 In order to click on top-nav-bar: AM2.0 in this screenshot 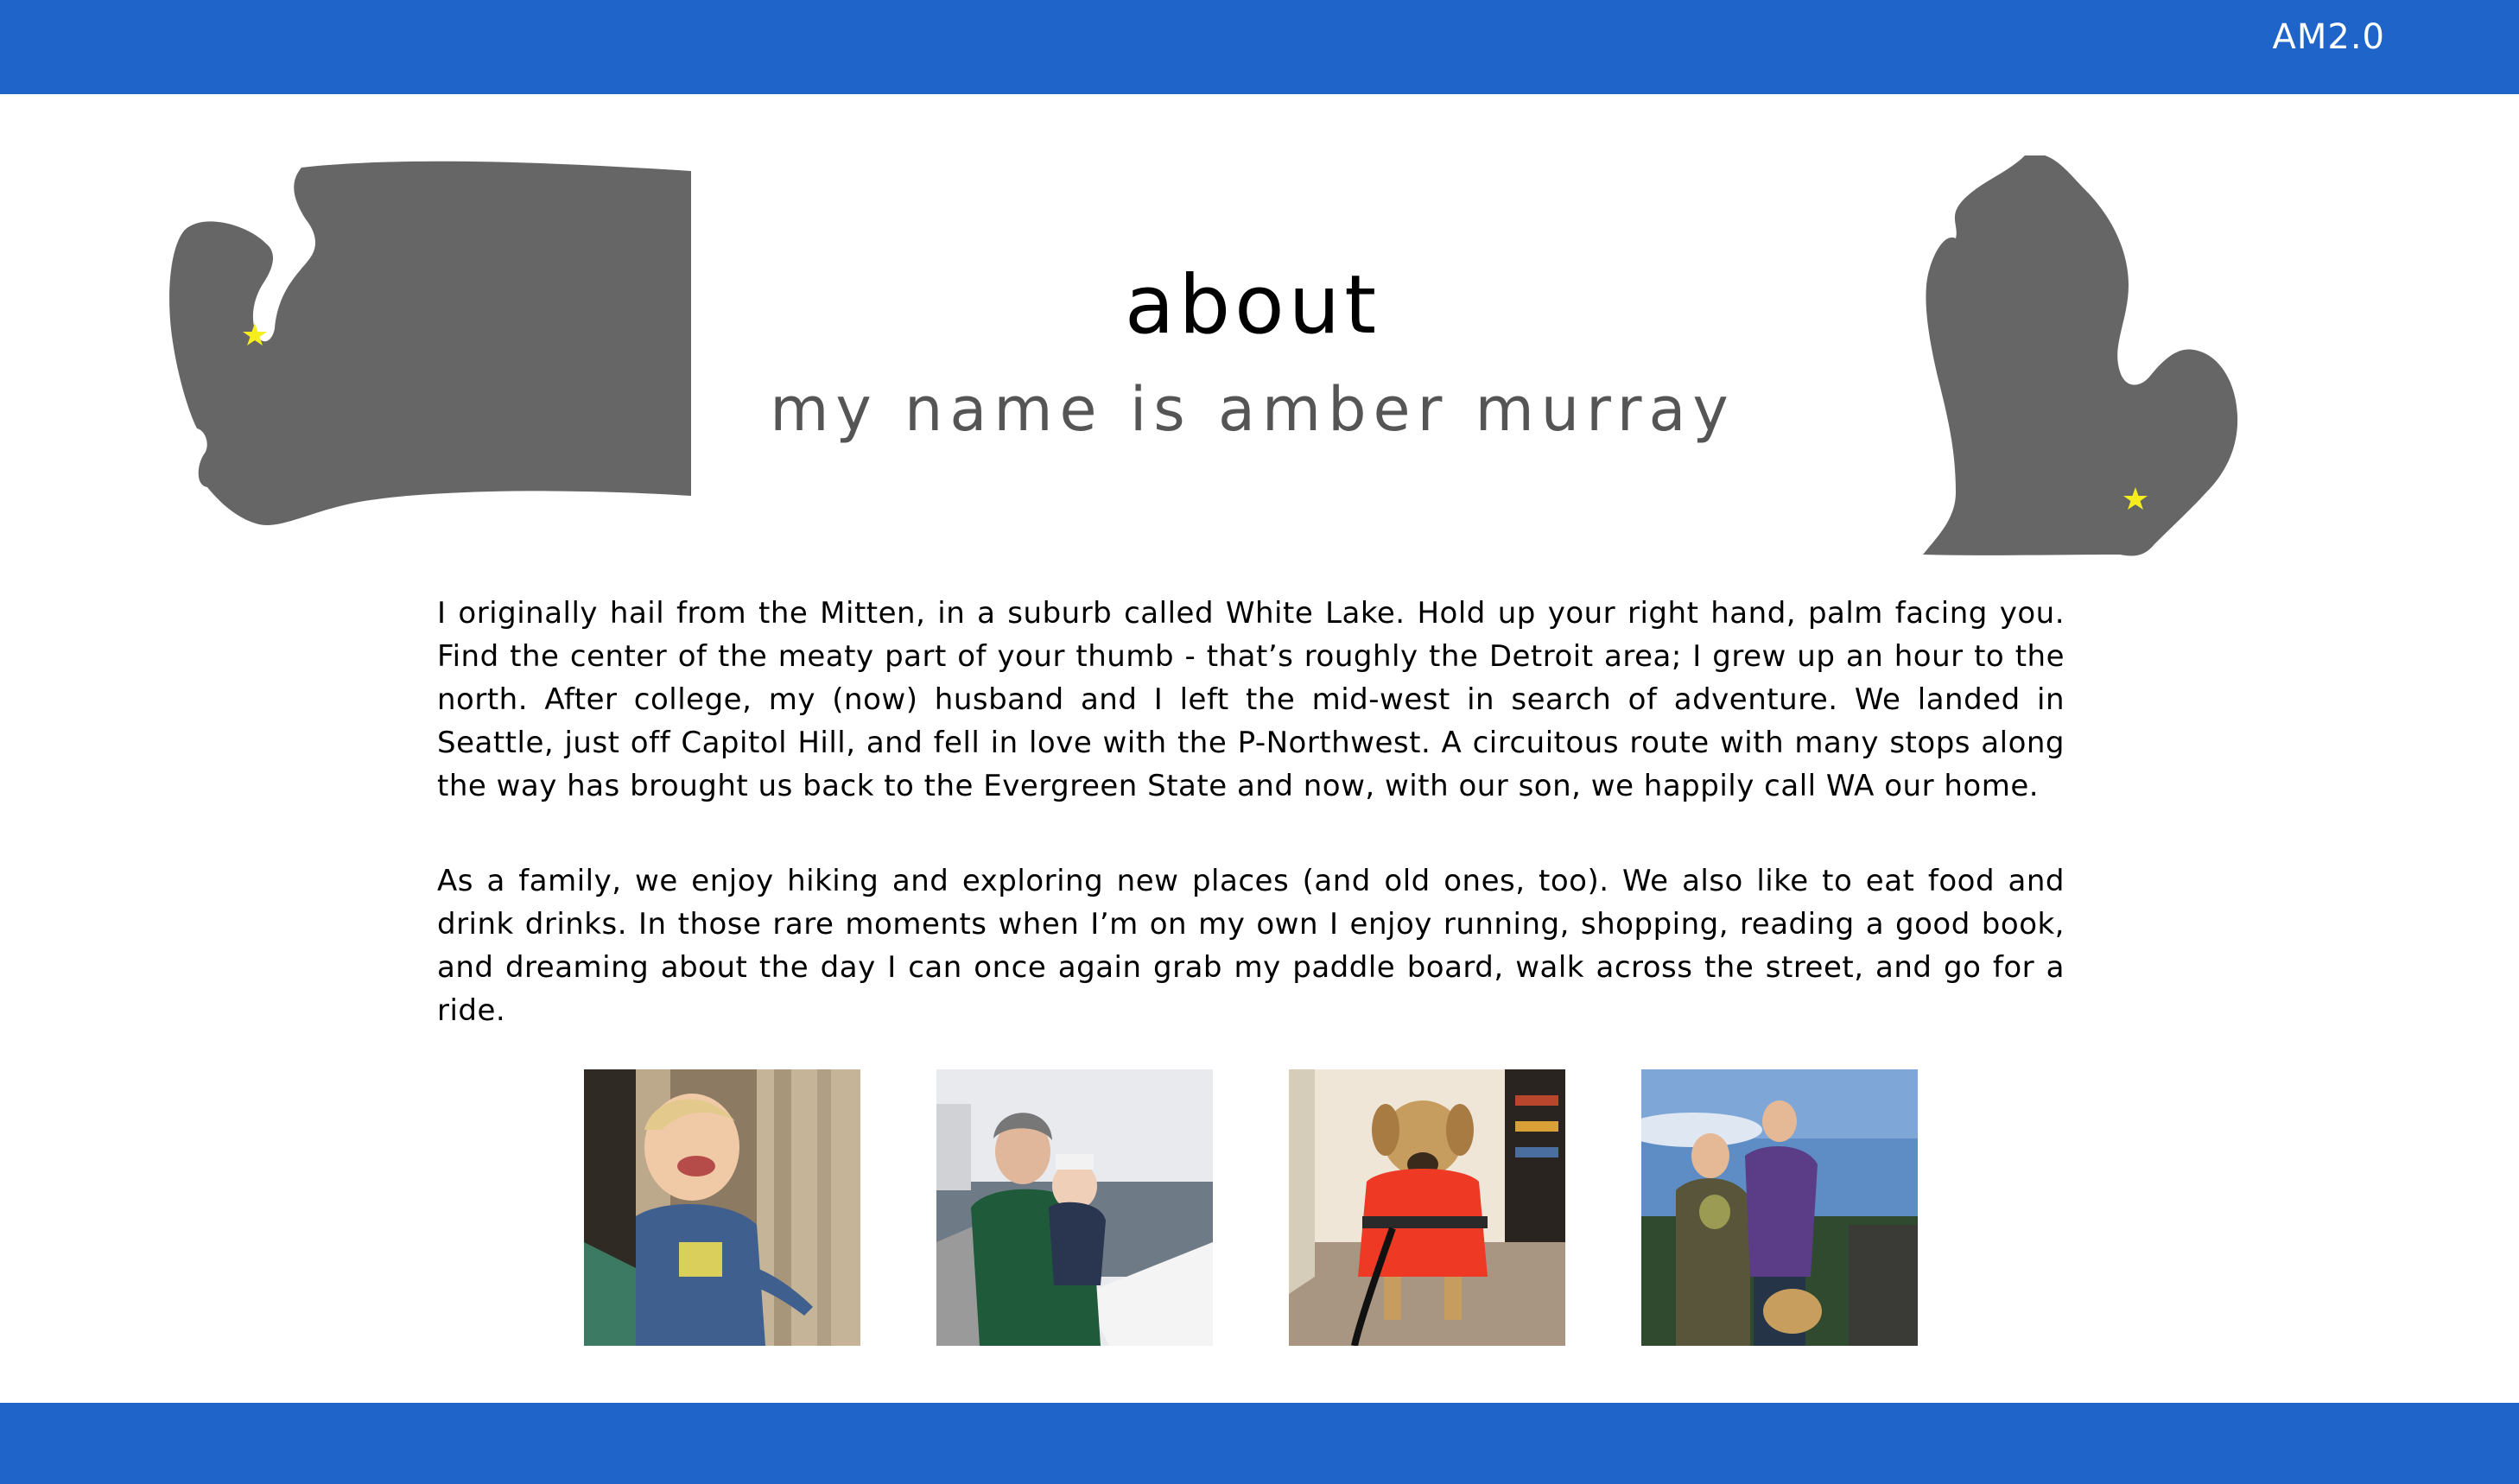, I will do `click(1259, 47)`.